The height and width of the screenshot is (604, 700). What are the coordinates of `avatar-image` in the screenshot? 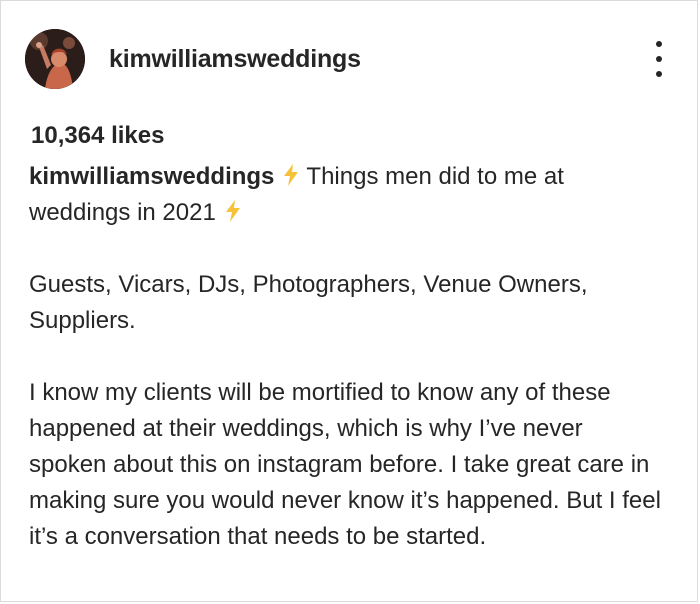 It's located at (55, 59).